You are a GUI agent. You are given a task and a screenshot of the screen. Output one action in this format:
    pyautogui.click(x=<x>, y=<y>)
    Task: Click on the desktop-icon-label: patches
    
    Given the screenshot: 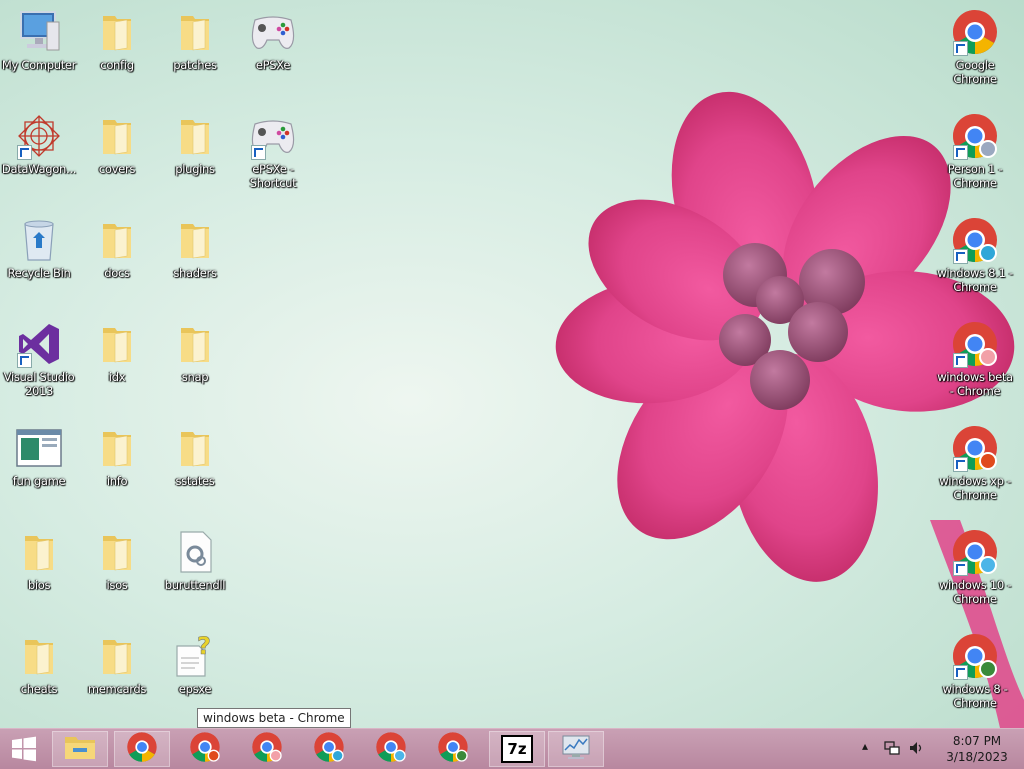 What is the action you would take?
    pyautogui.click(x=195, y=65)
    